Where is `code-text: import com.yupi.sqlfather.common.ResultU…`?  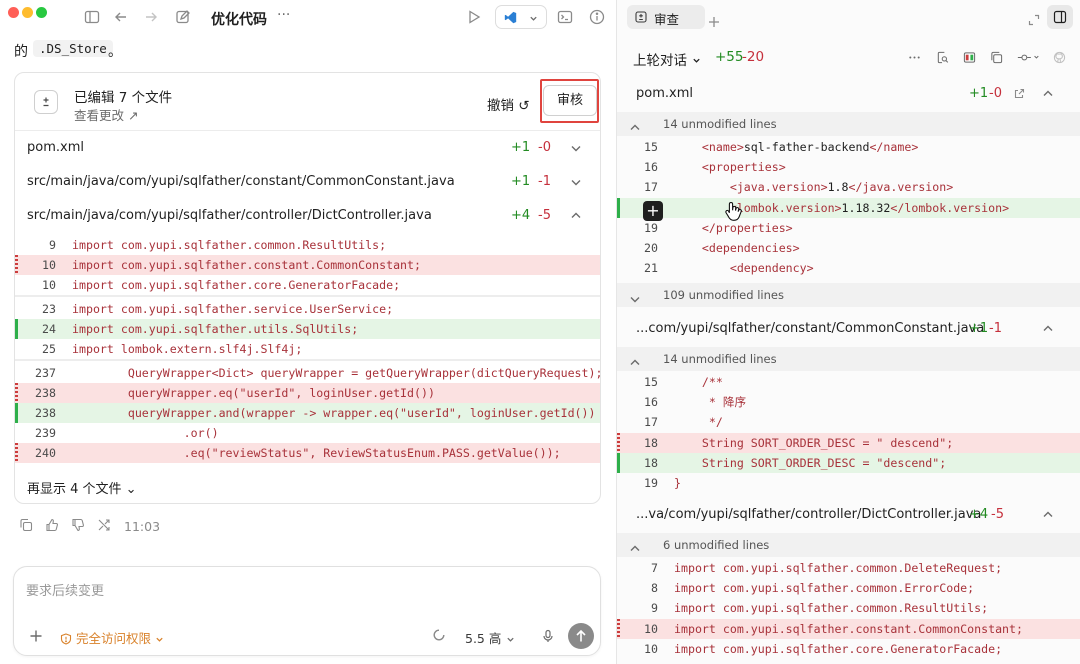
code-text: import com.yupi.sqlfather.common.ResultU… is located at coordinates (229, 245).